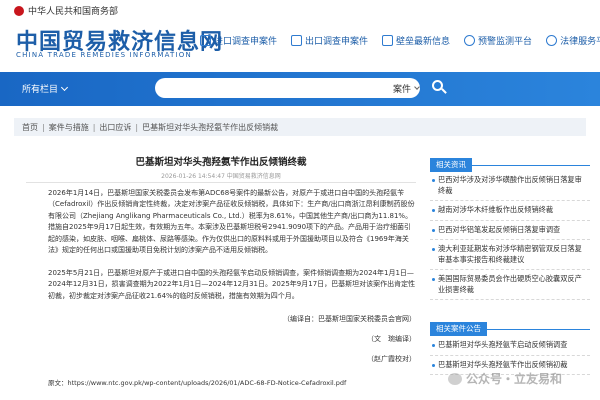 Image resolution: width=600 pixels, height=400 pixels. Describe the element at coordinates (349, 319) in the screenshot. I see `article-source-note: （编译自：巴基斯坦国家关税委员会官网）` at that location.